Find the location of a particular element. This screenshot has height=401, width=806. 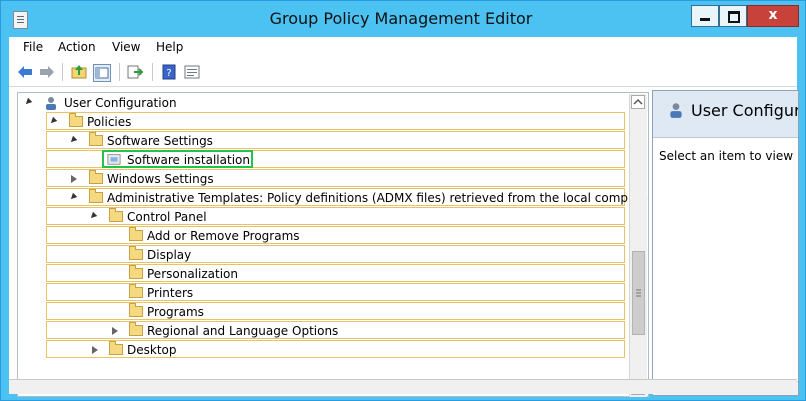

up-folder-icon is located at coordinates (79, 72).